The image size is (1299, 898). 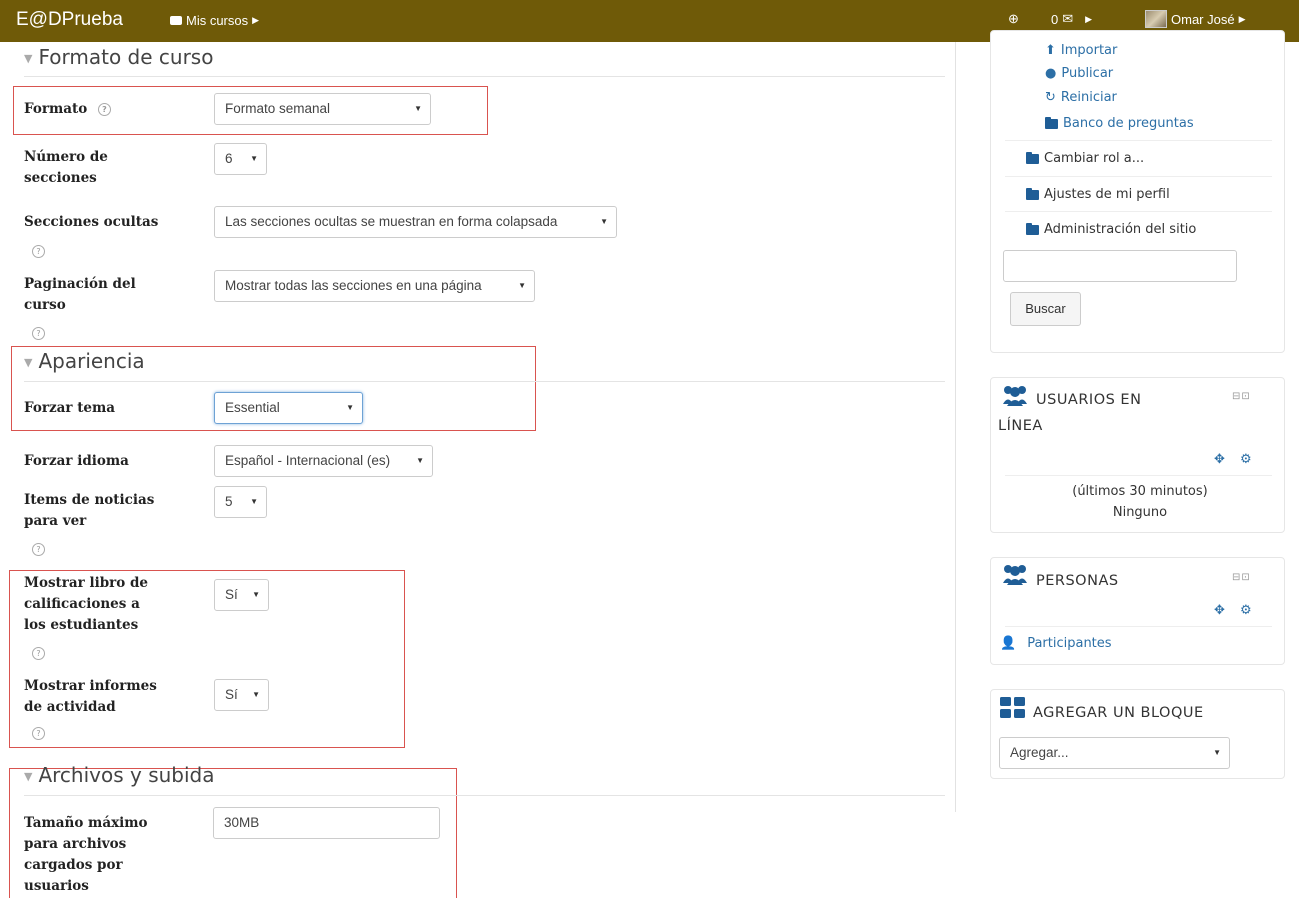 What do you see at coordinates (1203, 19) in the screenshot?
I see `user-name: Omar José` at bounding box center [1203, 19].